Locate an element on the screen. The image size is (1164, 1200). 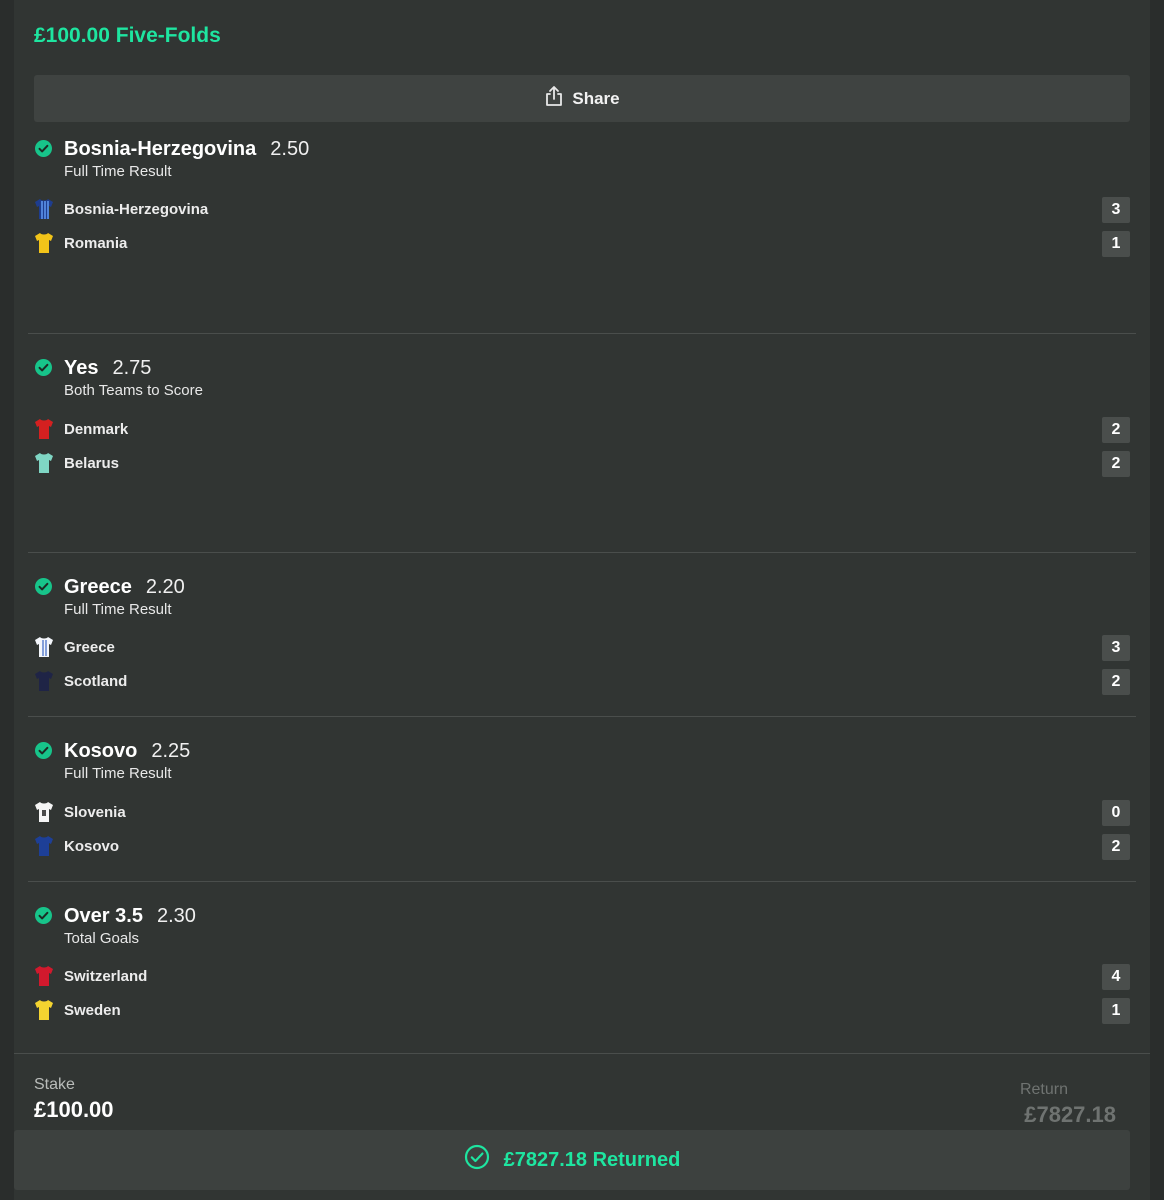
team-name: Denmark is located at coordinates (96, 429).